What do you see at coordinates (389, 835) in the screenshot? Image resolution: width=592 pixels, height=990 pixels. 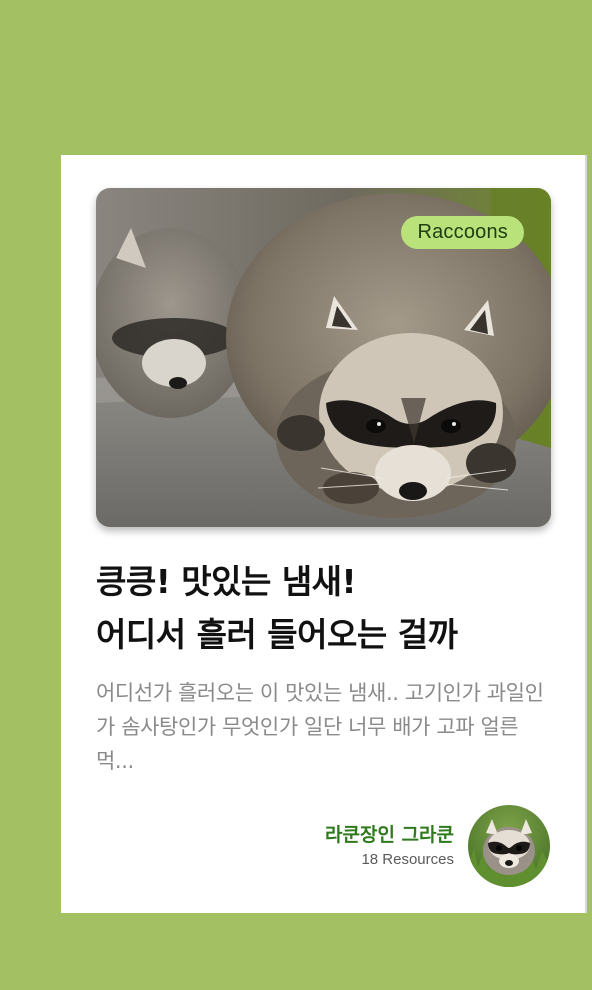 I see `author-name: 라쿤장인 그라쿤` at bounding box center [389, 835].